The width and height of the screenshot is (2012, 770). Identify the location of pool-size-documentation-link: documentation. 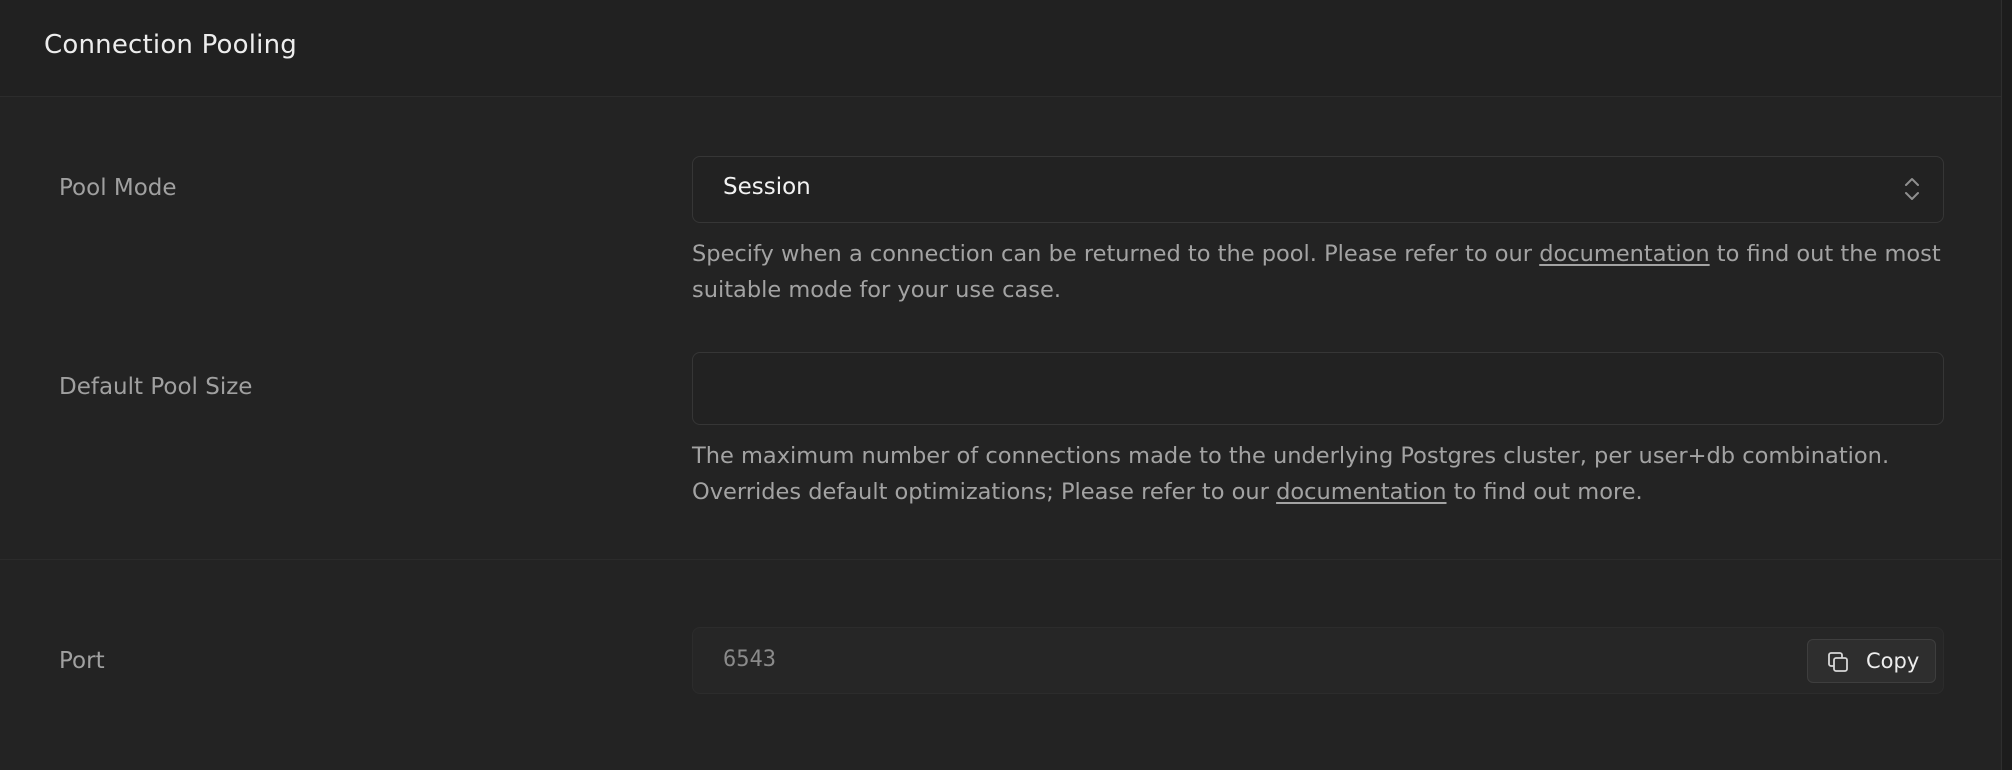
(1361, 492).